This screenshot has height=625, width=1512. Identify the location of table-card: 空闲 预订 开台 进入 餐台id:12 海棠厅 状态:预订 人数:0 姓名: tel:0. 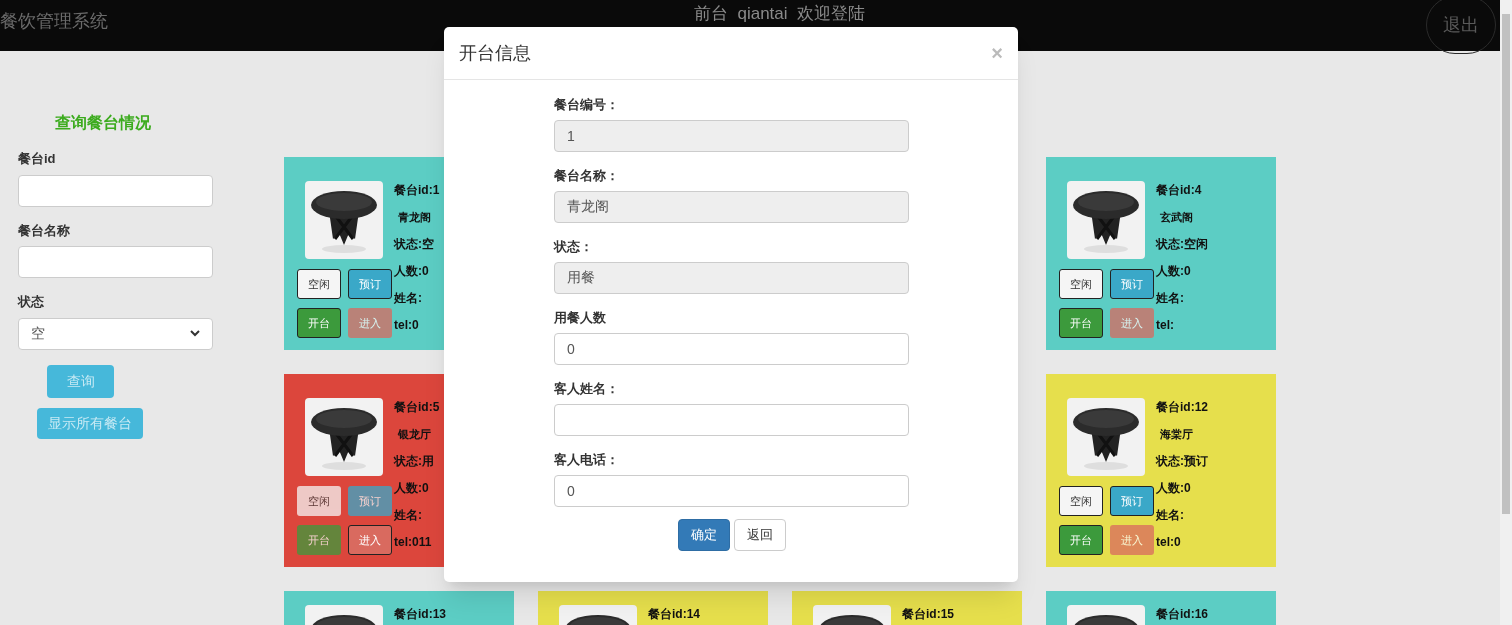
(1161, 470).